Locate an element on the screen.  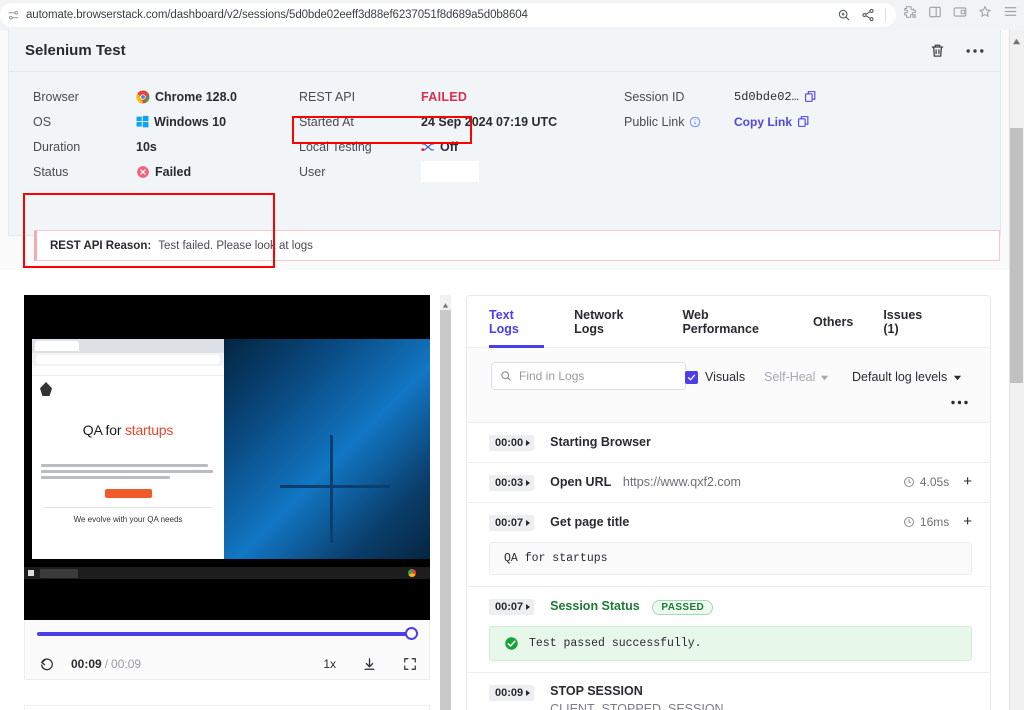
video-seek-bar is located at coordinates (228, 633).